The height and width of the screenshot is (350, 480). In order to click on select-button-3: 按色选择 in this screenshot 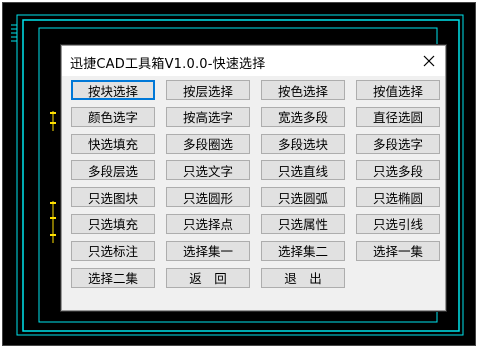, I will do `click(303, 90)`.